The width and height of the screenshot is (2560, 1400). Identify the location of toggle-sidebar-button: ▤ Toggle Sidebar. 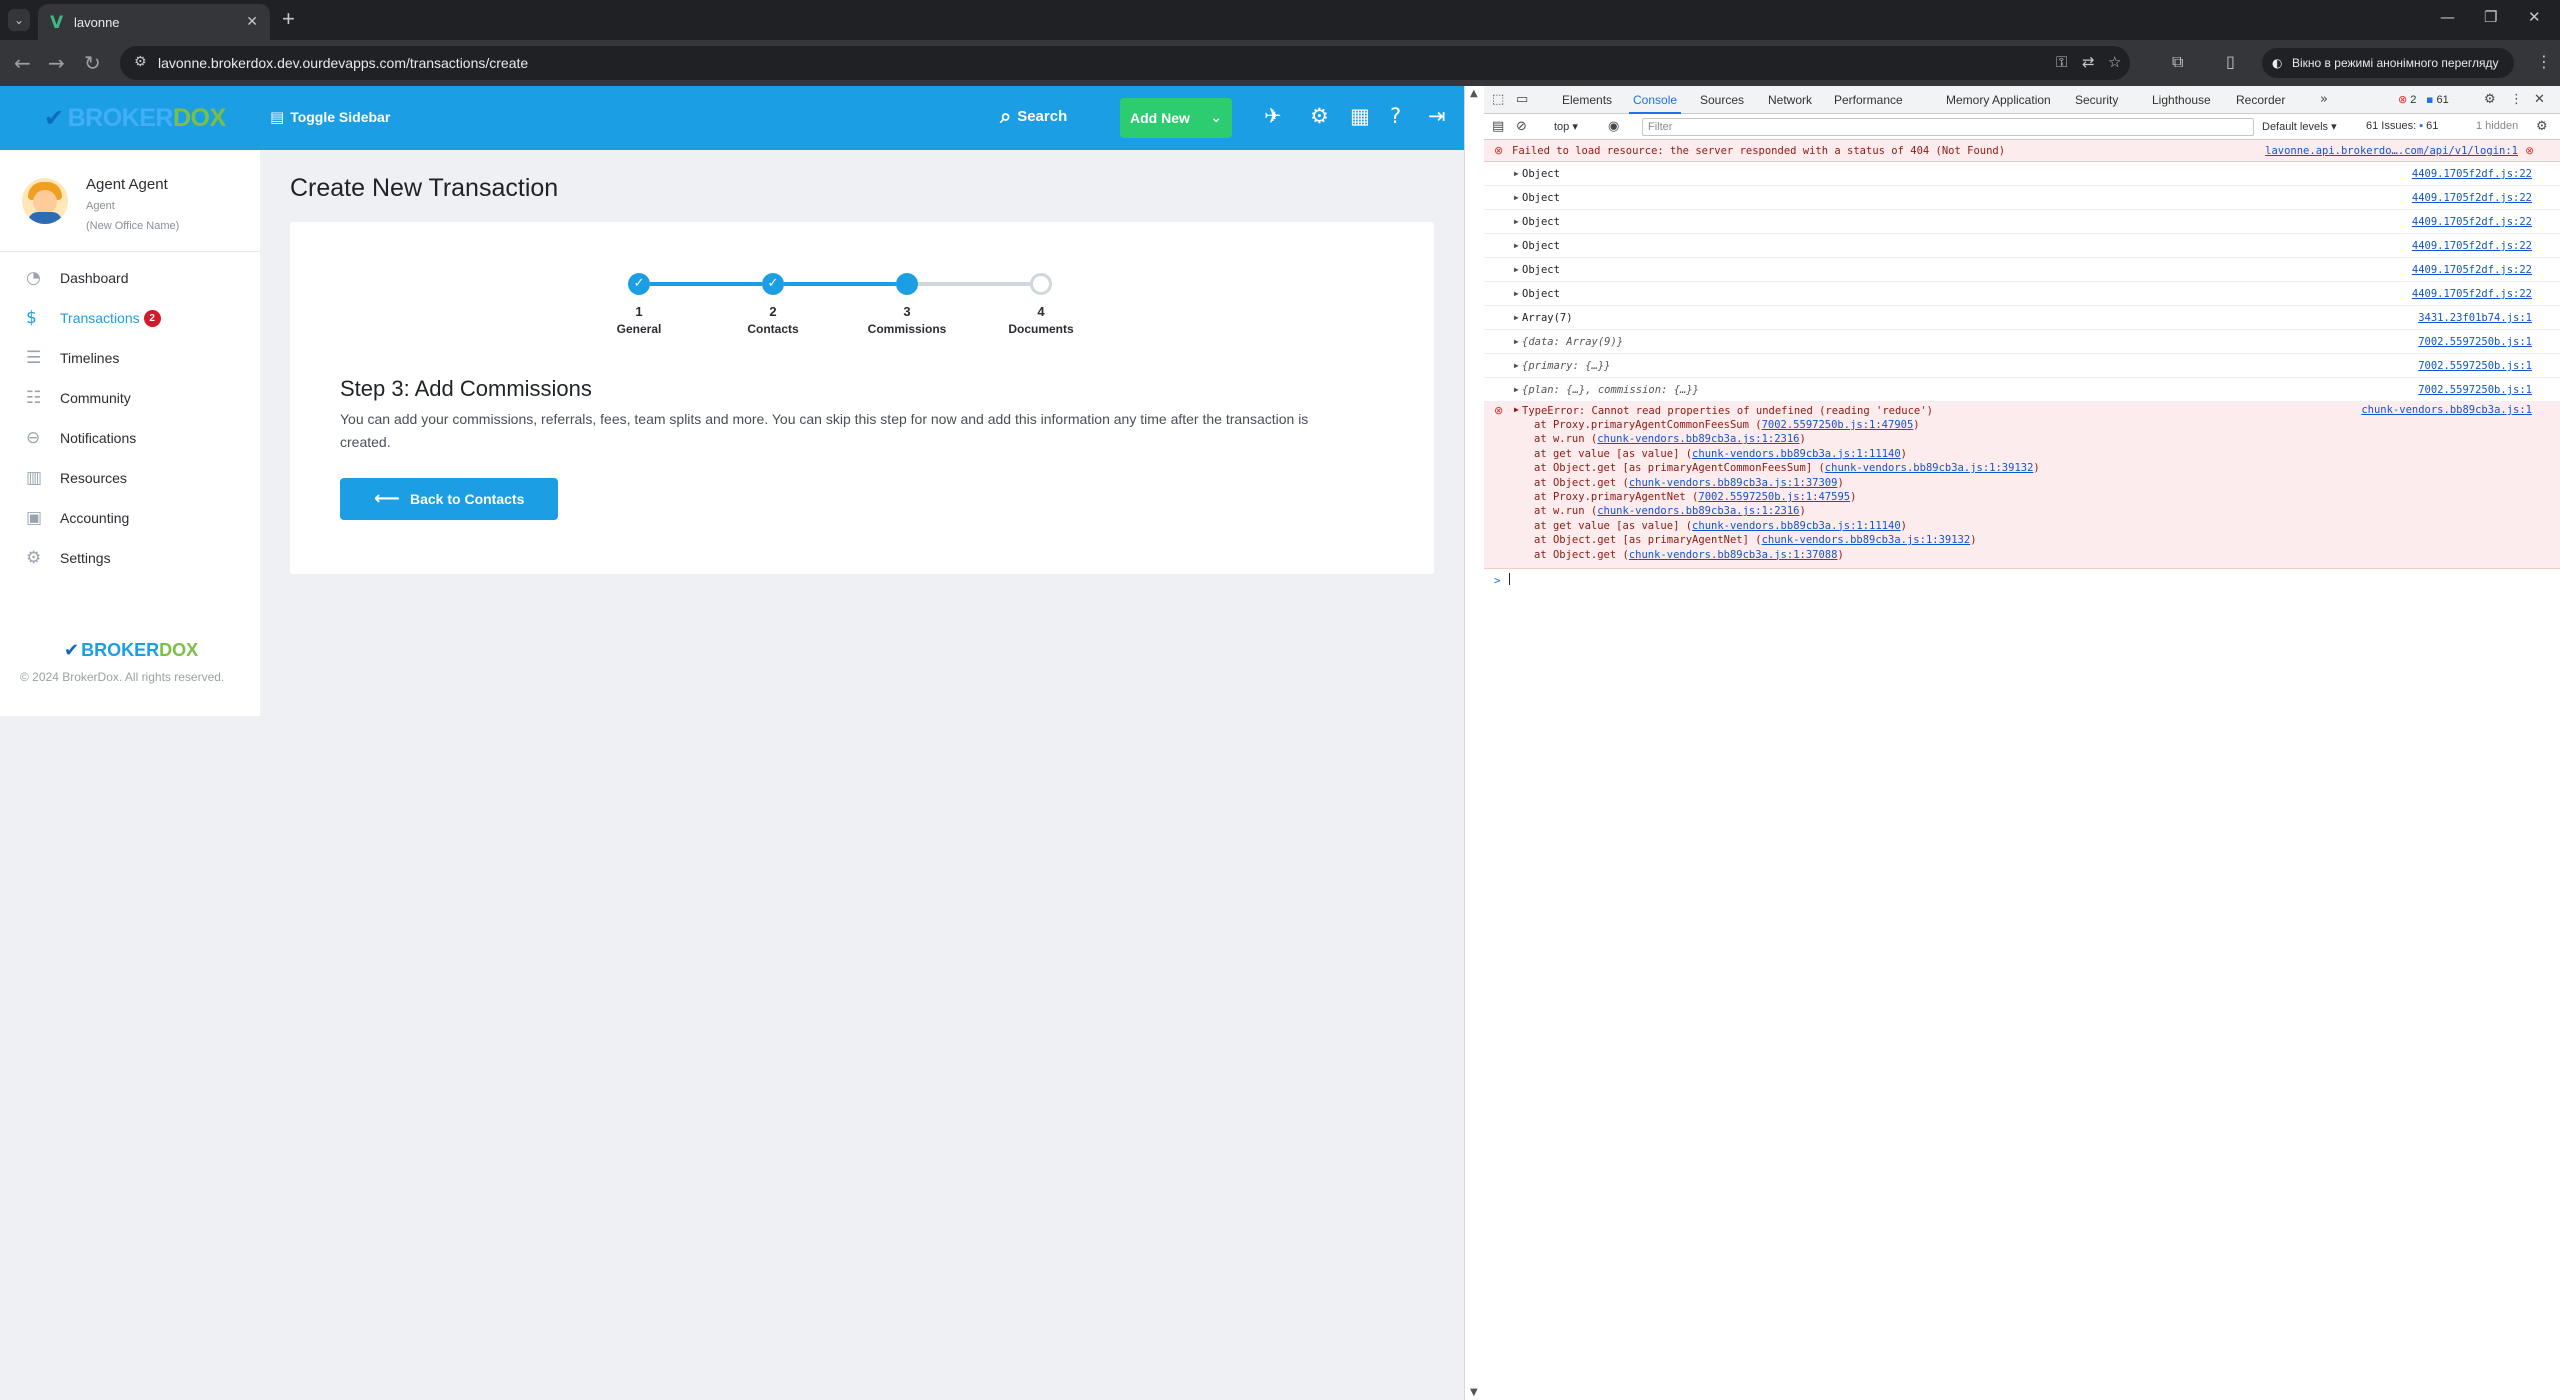
(330, 117).